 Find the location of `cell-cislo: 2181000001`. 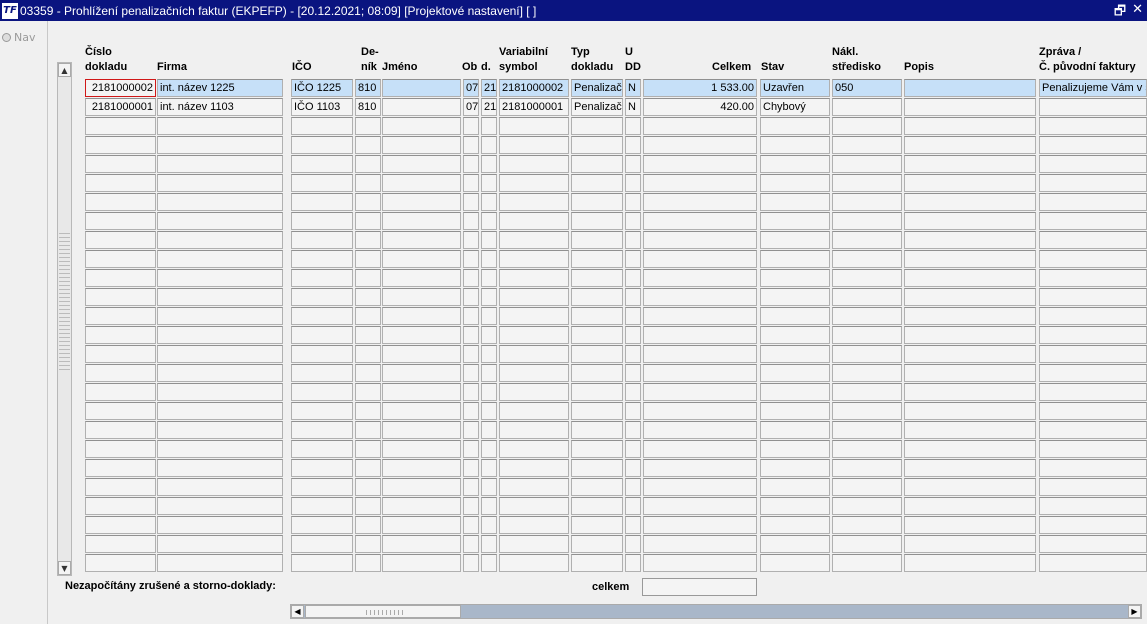

cell-cislo: 2181000001 is located at coordinates (120, 107).